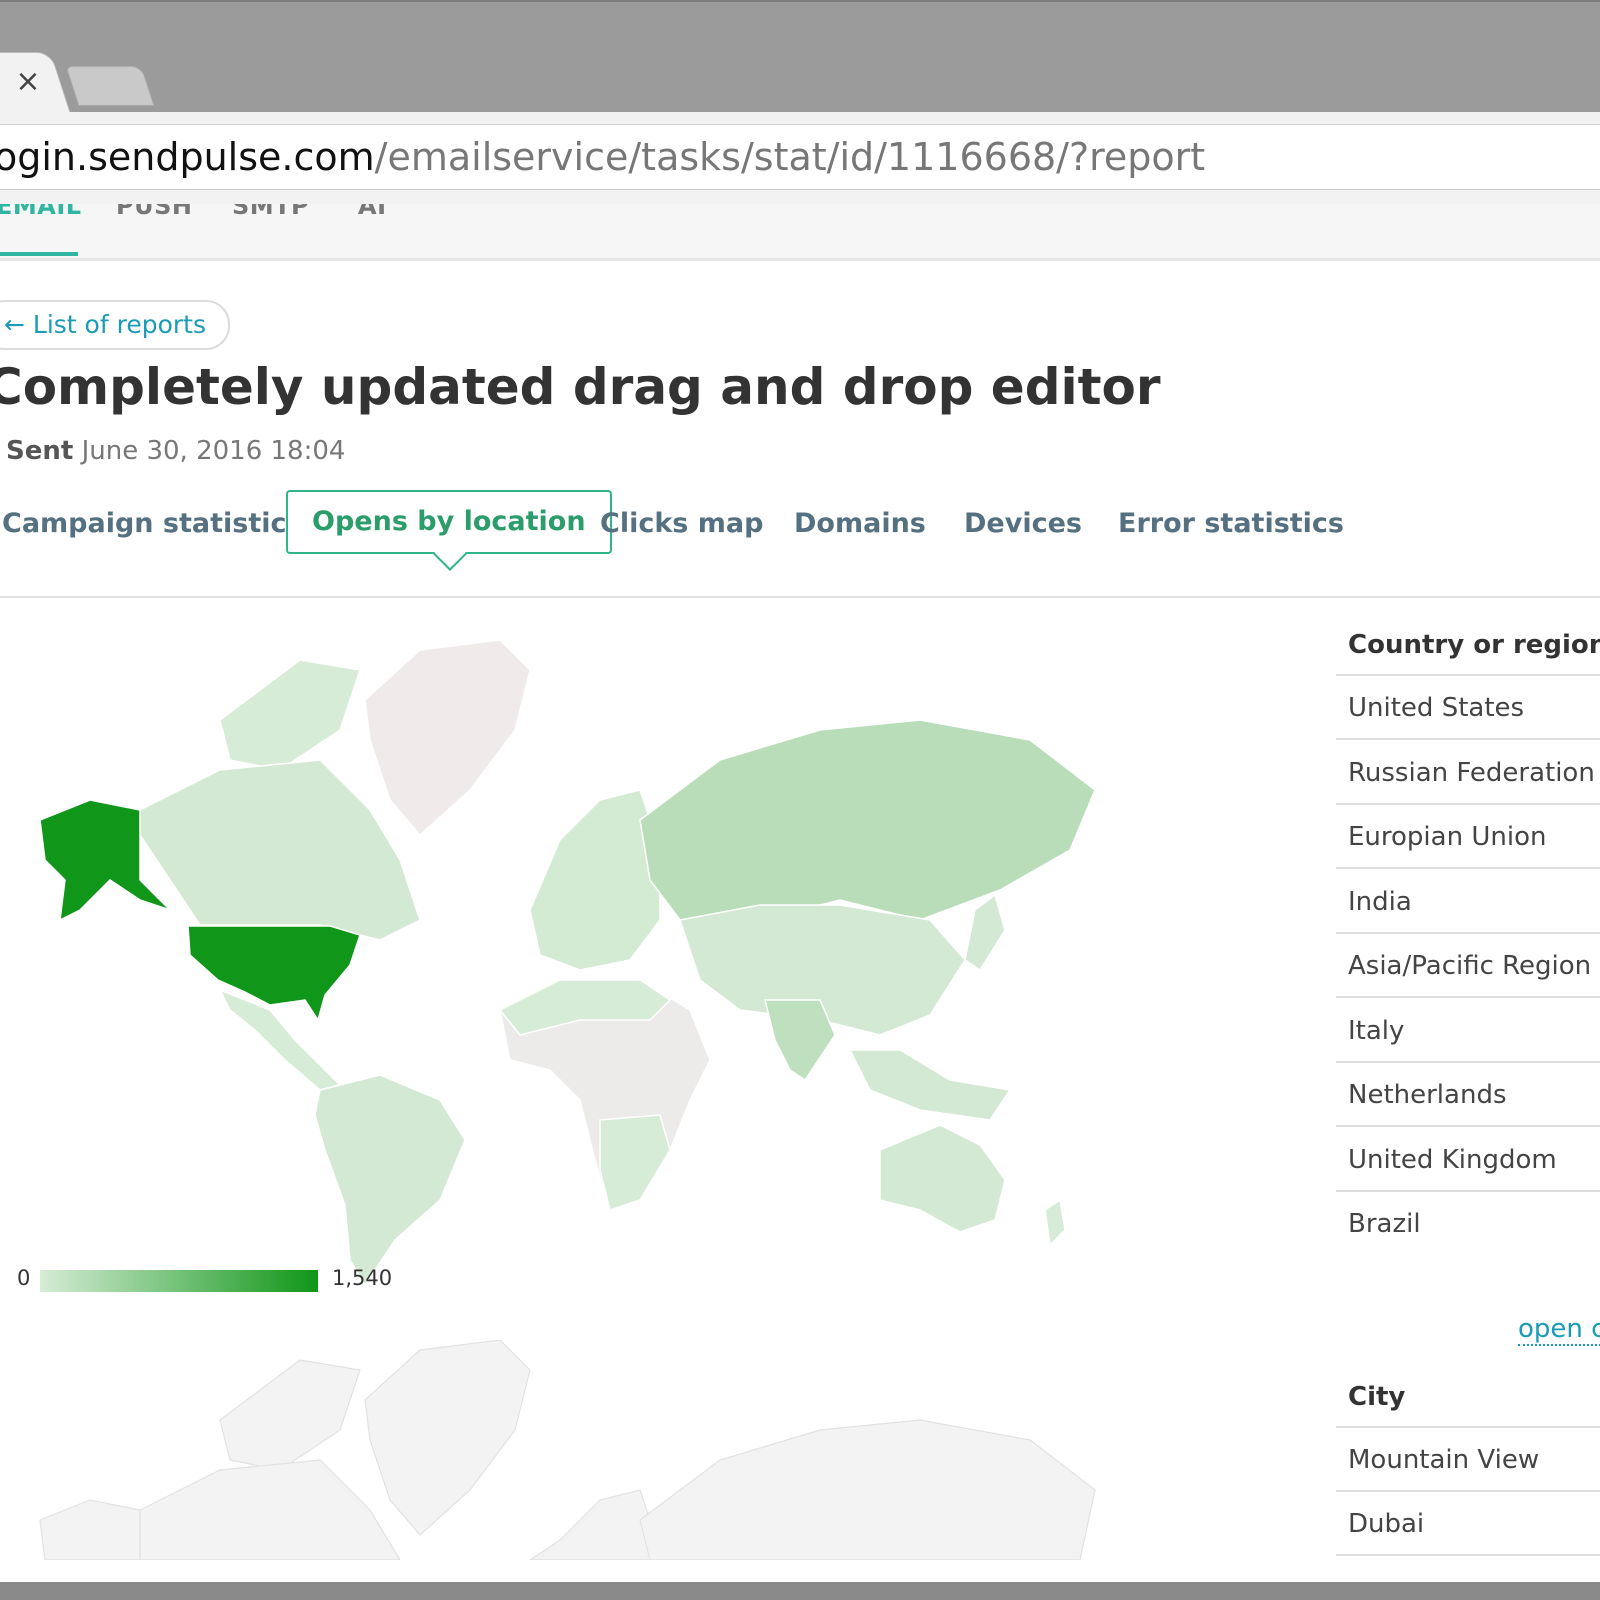  What do you see at coordinates (274, 973) in the screenshot?
I see `map-region-united-states` at bounding box center [274, 973].